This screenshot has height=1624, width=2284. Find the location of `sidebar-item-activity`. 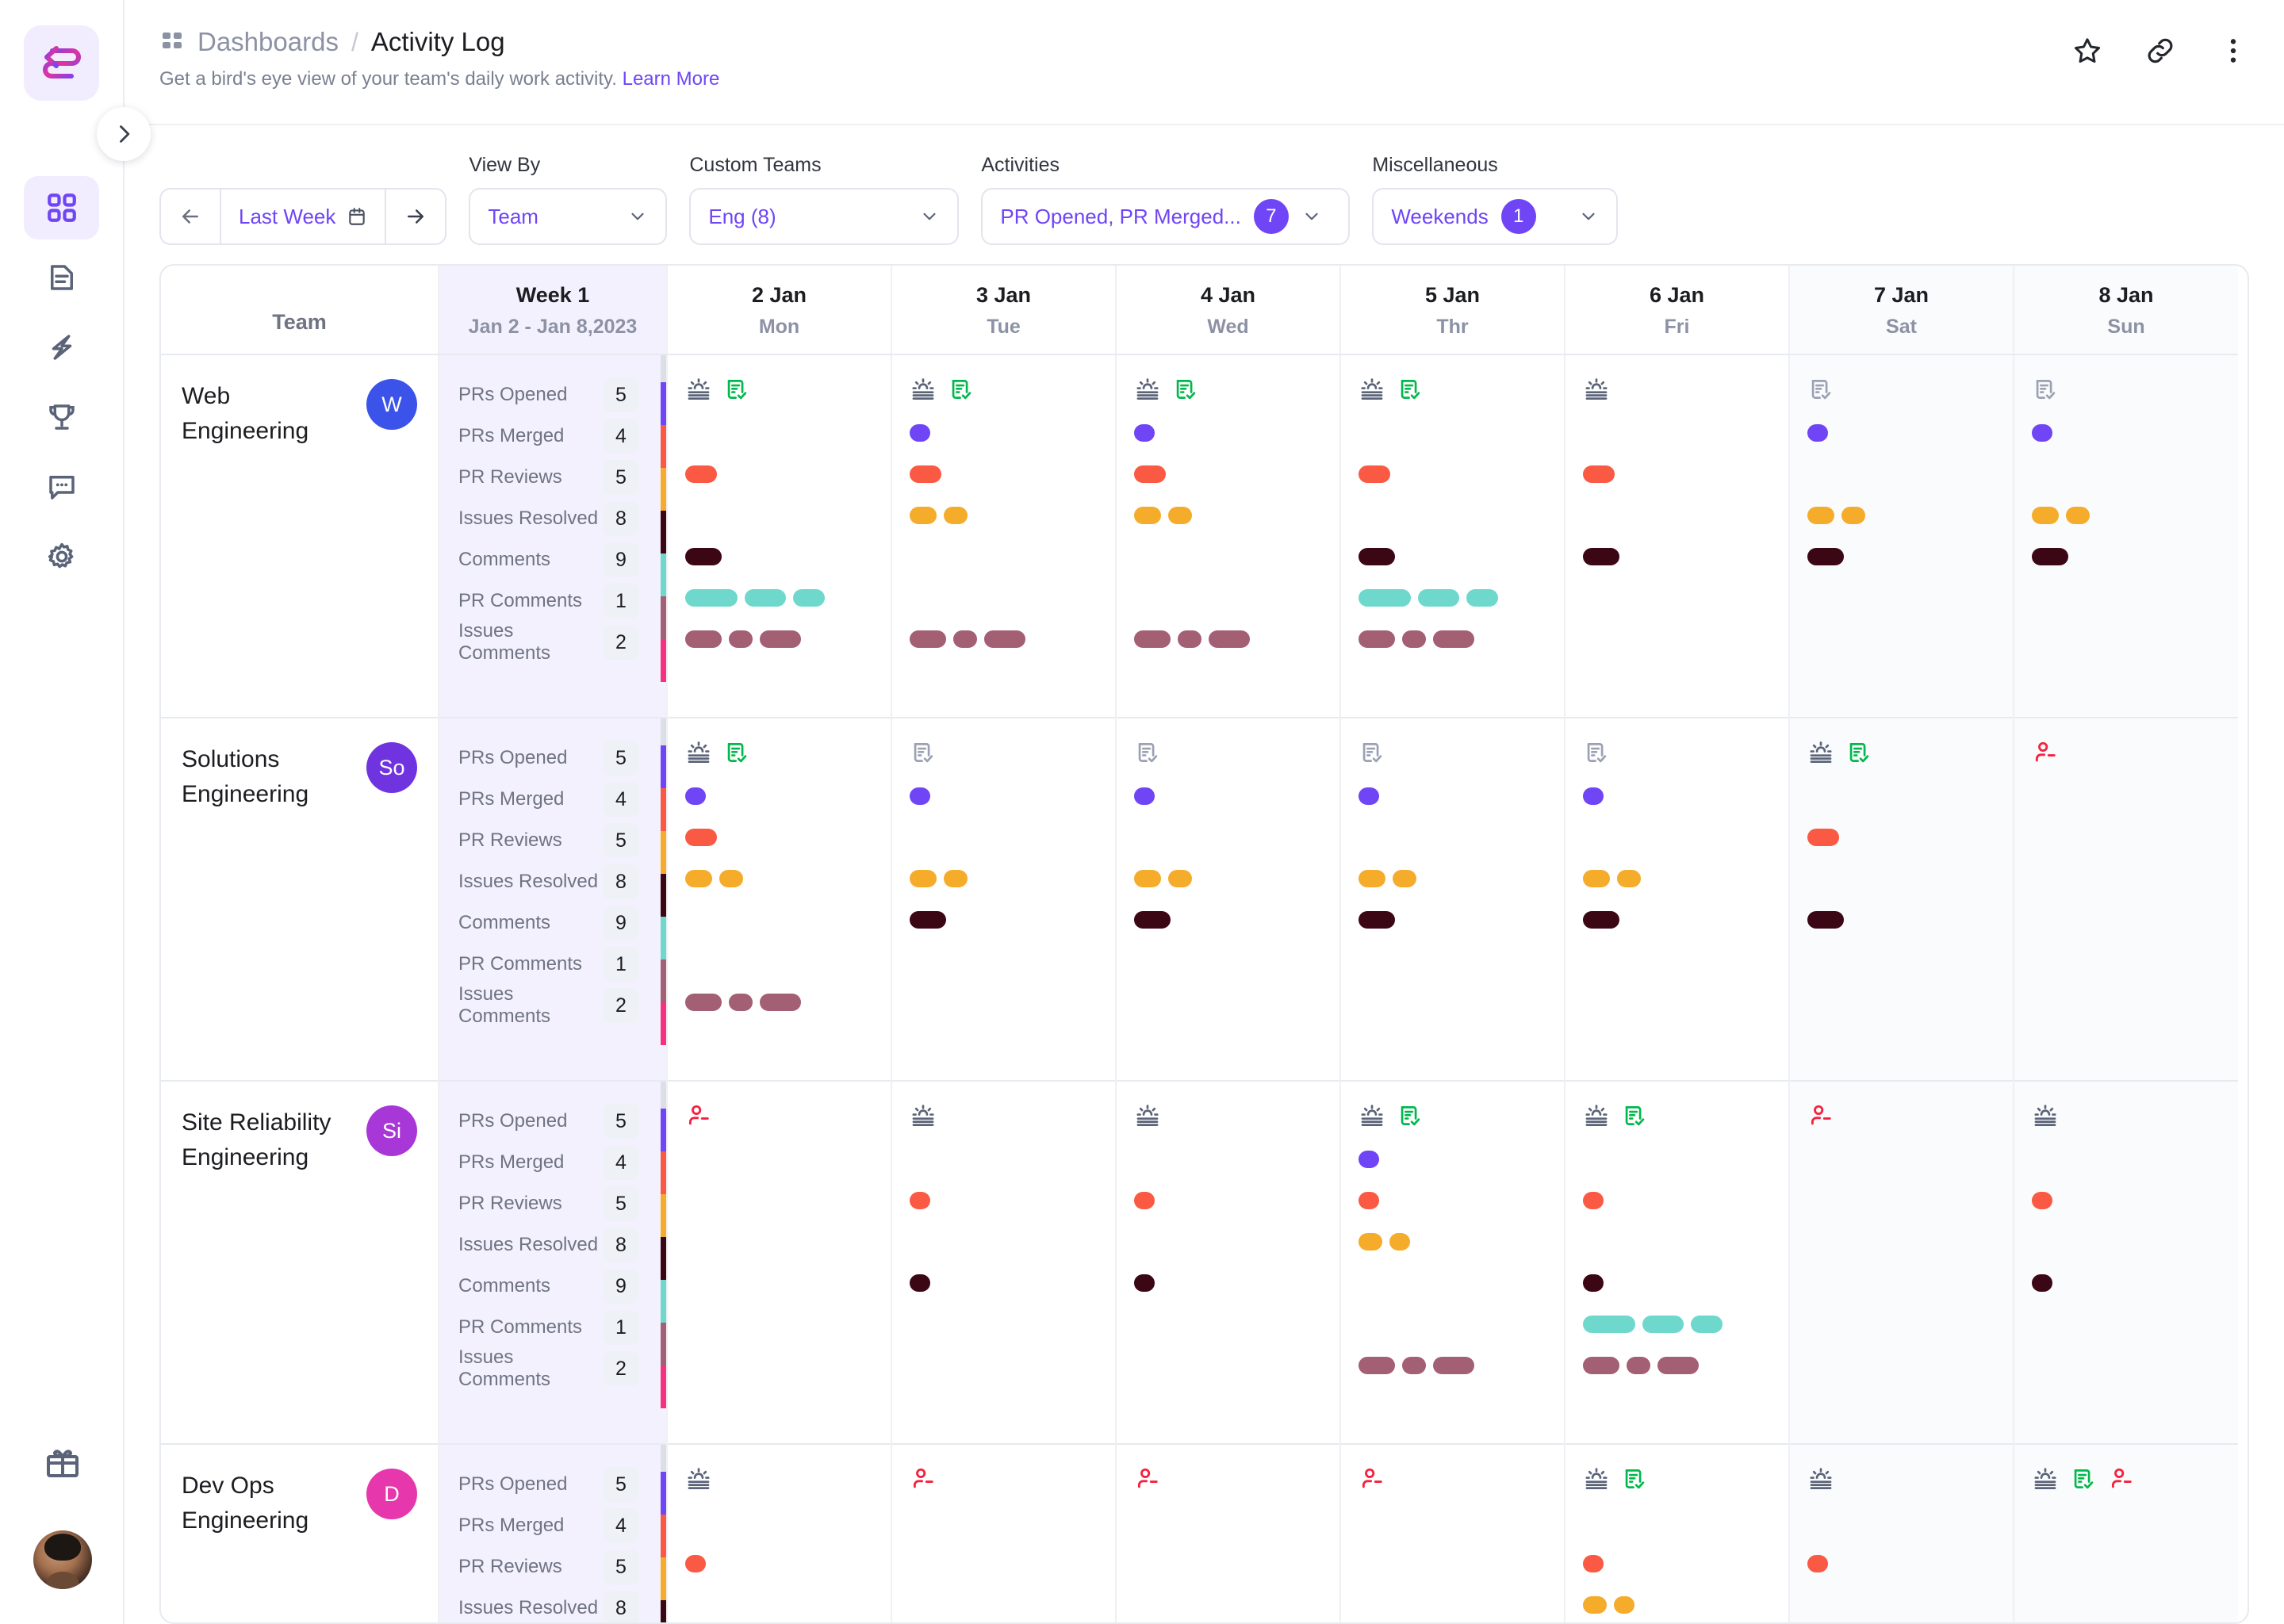

sidebar-item-activity is located at coordinates (61, 347).